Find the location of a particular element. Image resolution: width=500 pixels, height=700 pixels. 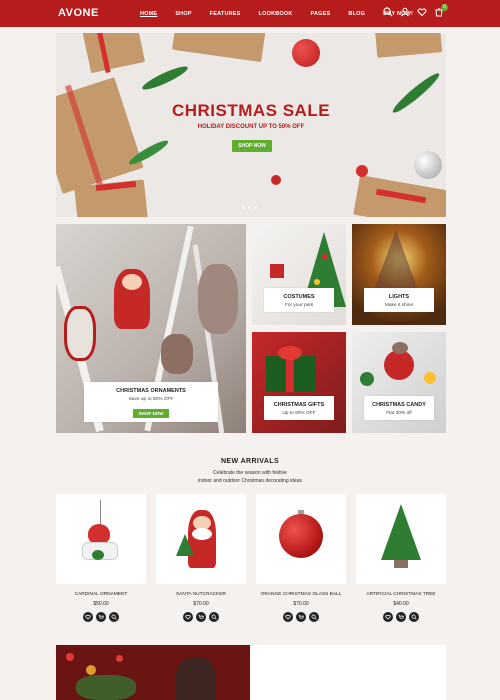

candy-banner: CHRISTMAS CANDY Flat 30% off is located at coordinates (399, 382).